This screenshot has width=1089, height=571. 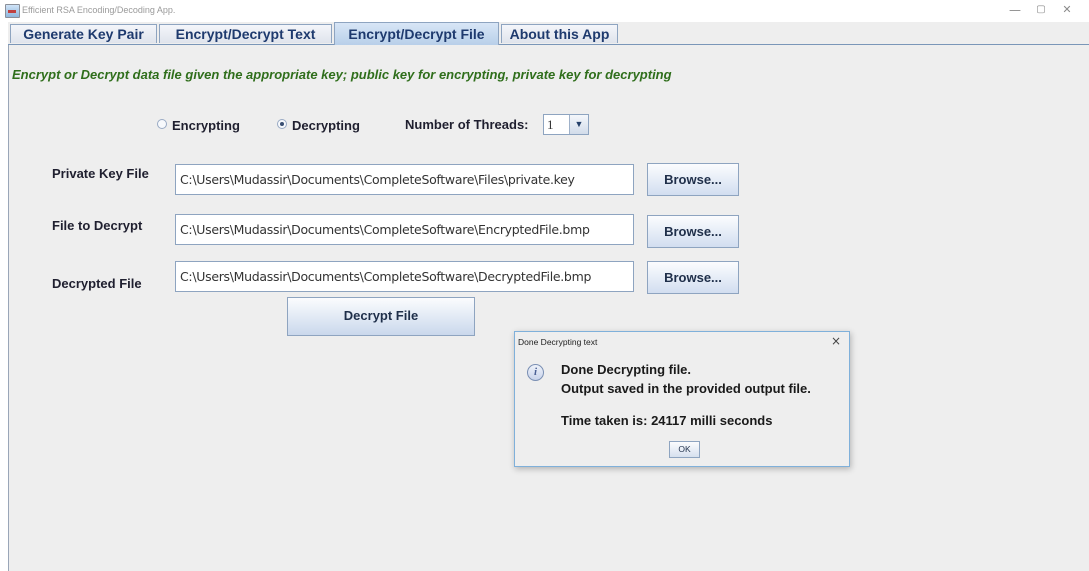 What do you see at coordinates (1041, 10) in the screenshot?
I see `maximize-button: ▢` at bounding box center [1041, 10].